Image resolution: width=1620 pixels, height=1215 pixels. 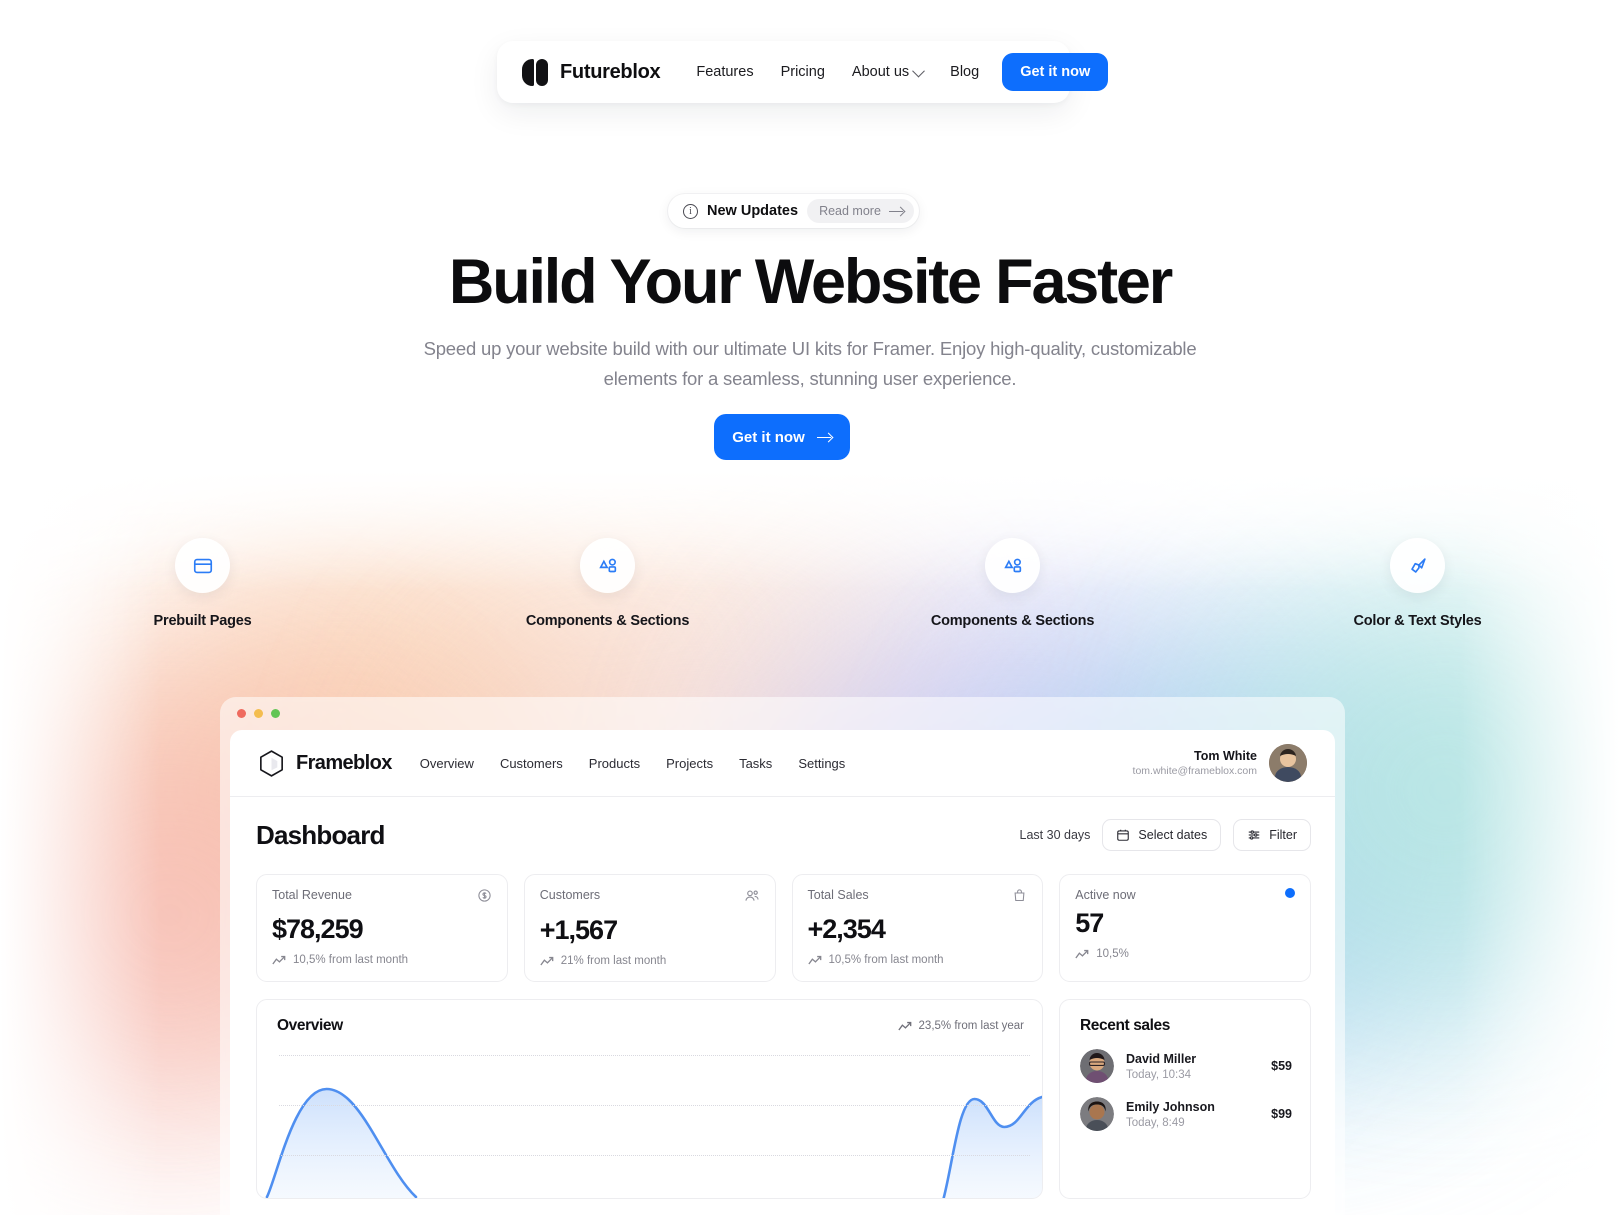 I want to click on stat-delta: 10,5%, so click(x=1112, y=954).